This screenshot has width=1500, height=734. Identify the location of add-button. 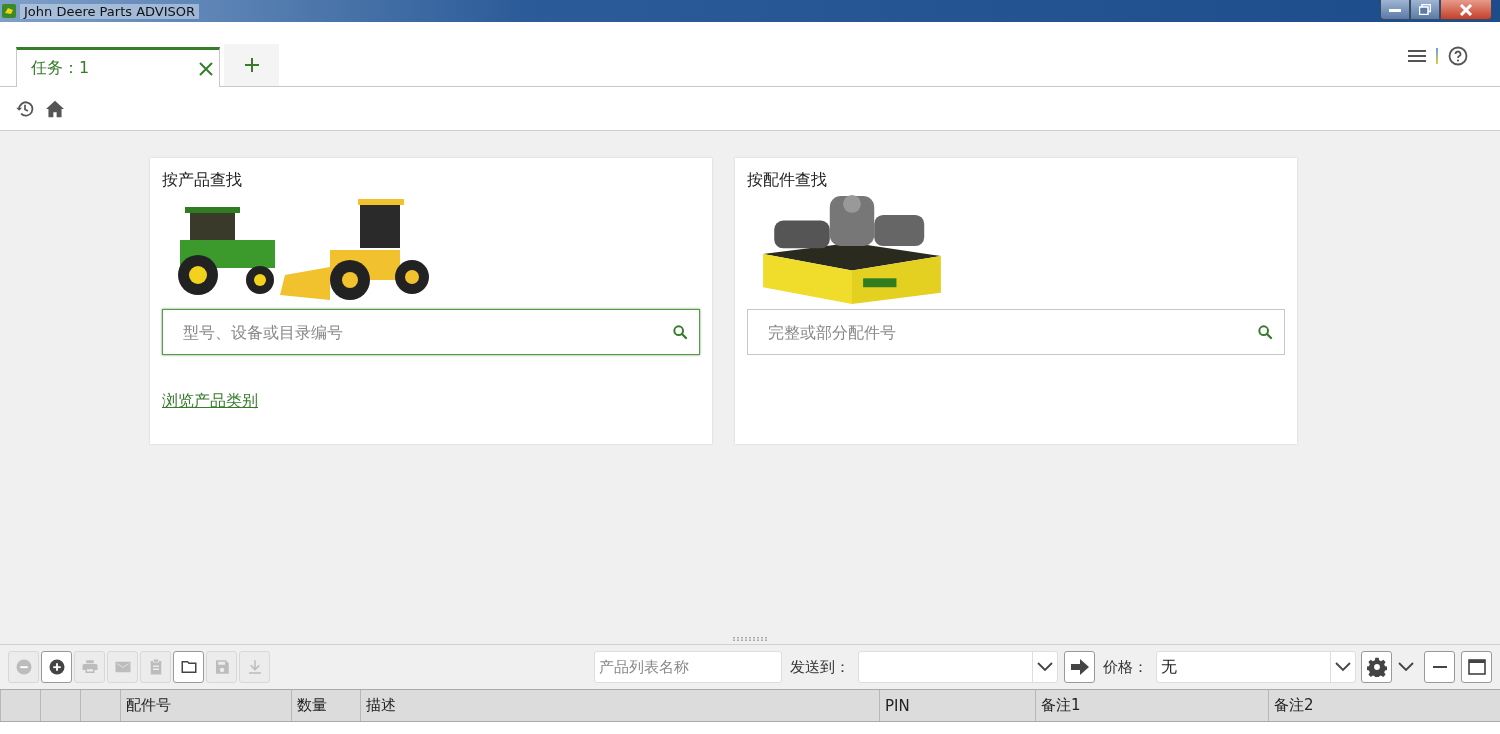
(56, 667).